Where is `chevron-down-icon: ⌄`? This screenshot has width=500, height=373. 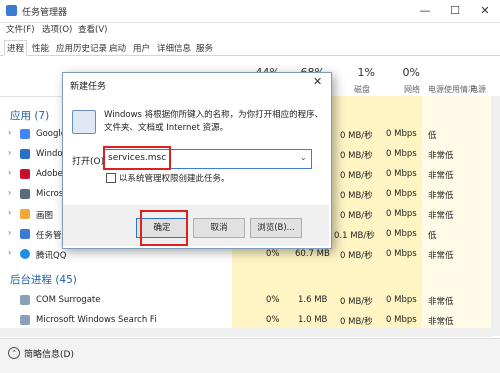 chevron-down-icon: ⌄ is located at coordinates (303, 157).